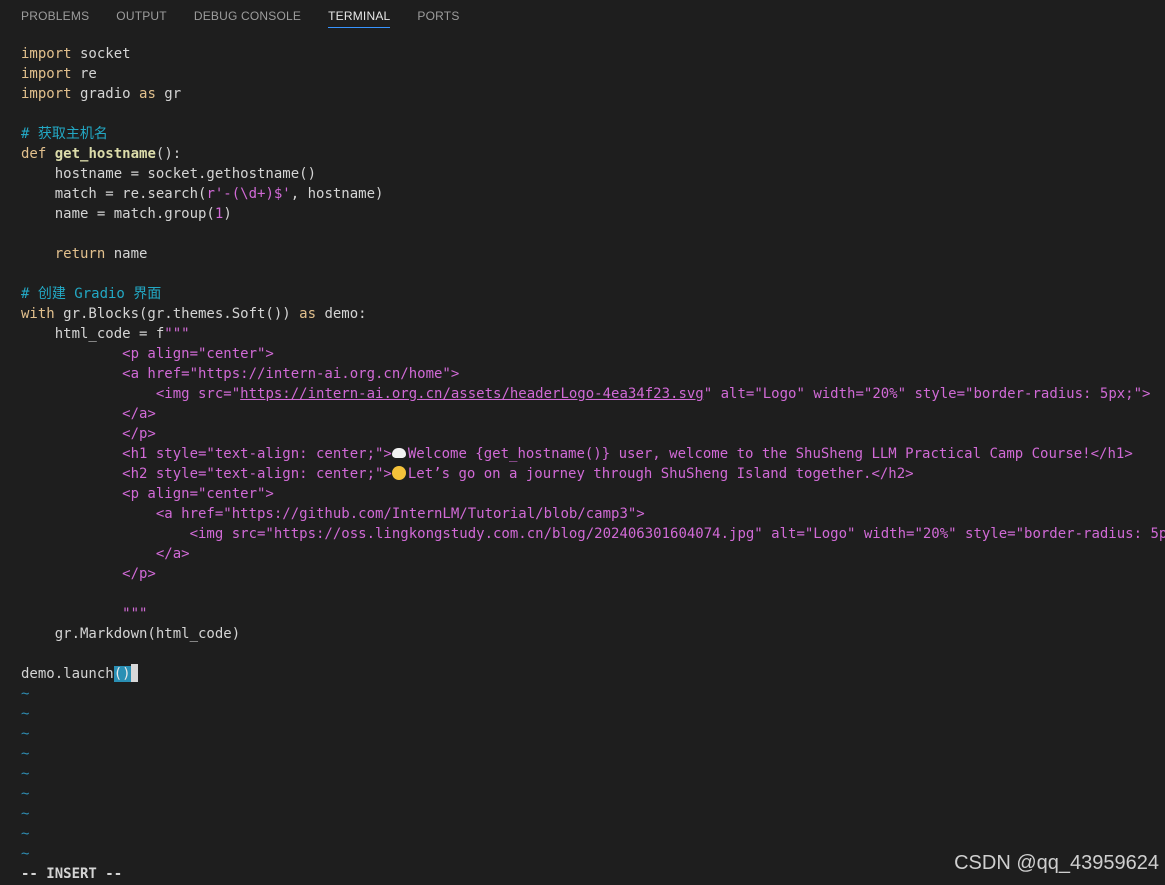 This screenshot has width=1165, height=885. I want to click on tab-terminal: TERMINAL, so click(359, 14).